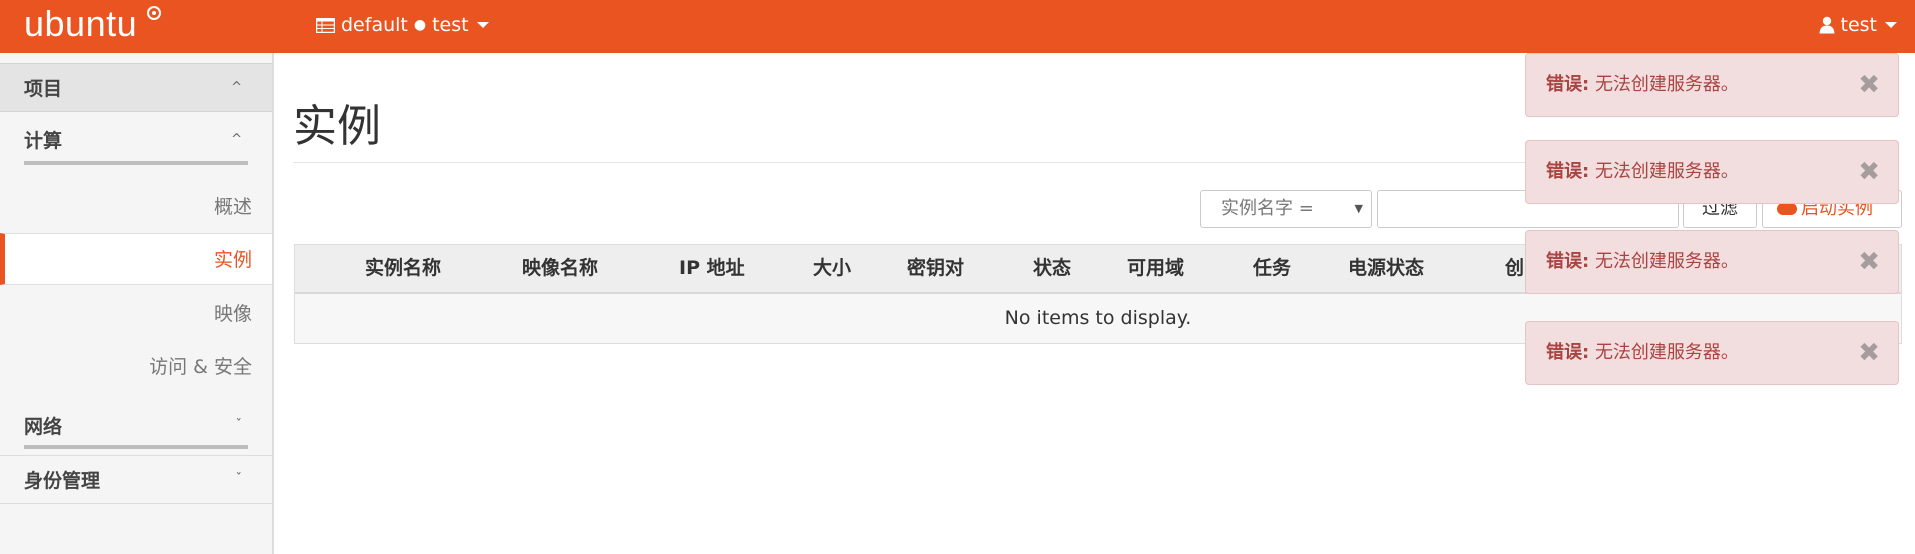  Describe the element at coordinates (136, 425) in the screenshot. I see `sidebar-section-network: 网络 ˇ` at that location.